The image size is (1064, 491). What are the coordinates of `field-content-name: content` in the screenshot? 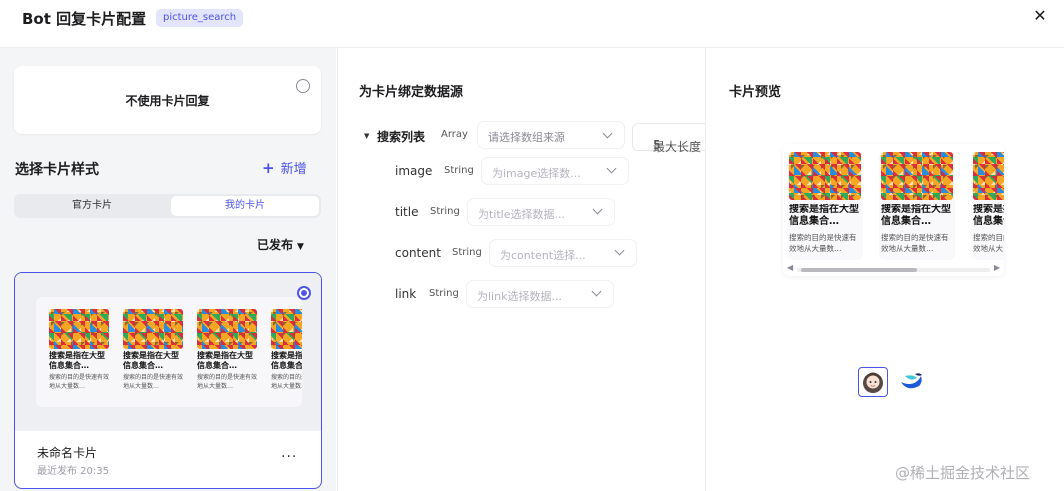 It's located at (418, 253).